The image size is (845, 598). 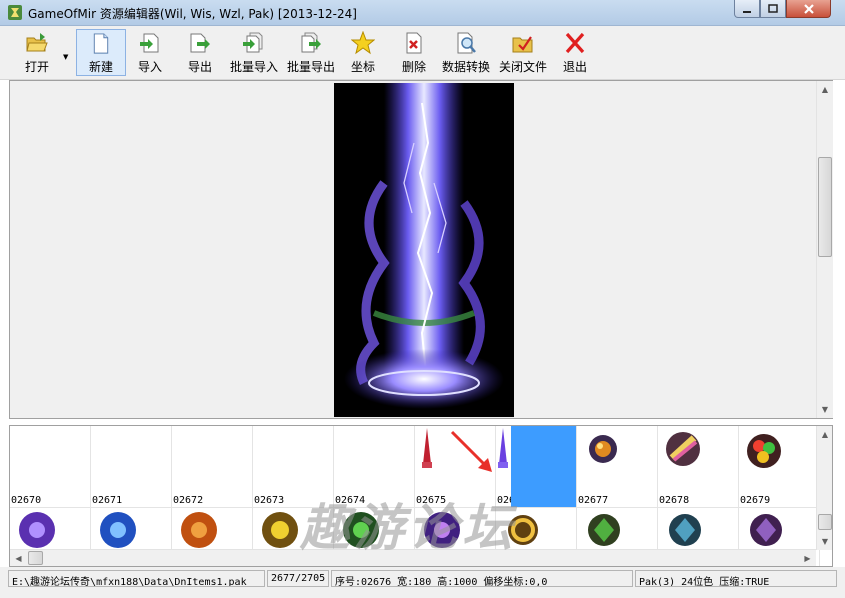 I want to click on status-file-path: E:\趣游论坛传奇\mfxn188\Data\DnItems1.pak, so click(x=136, y=578).